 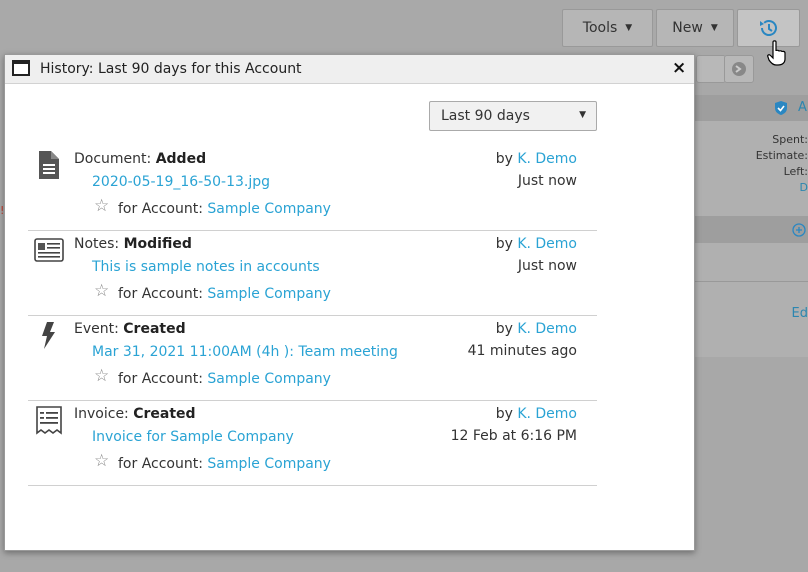 What do you see at coordinates (49, 165) in the screenshot?
I see `document-icon` at bounding box center [49, 165].